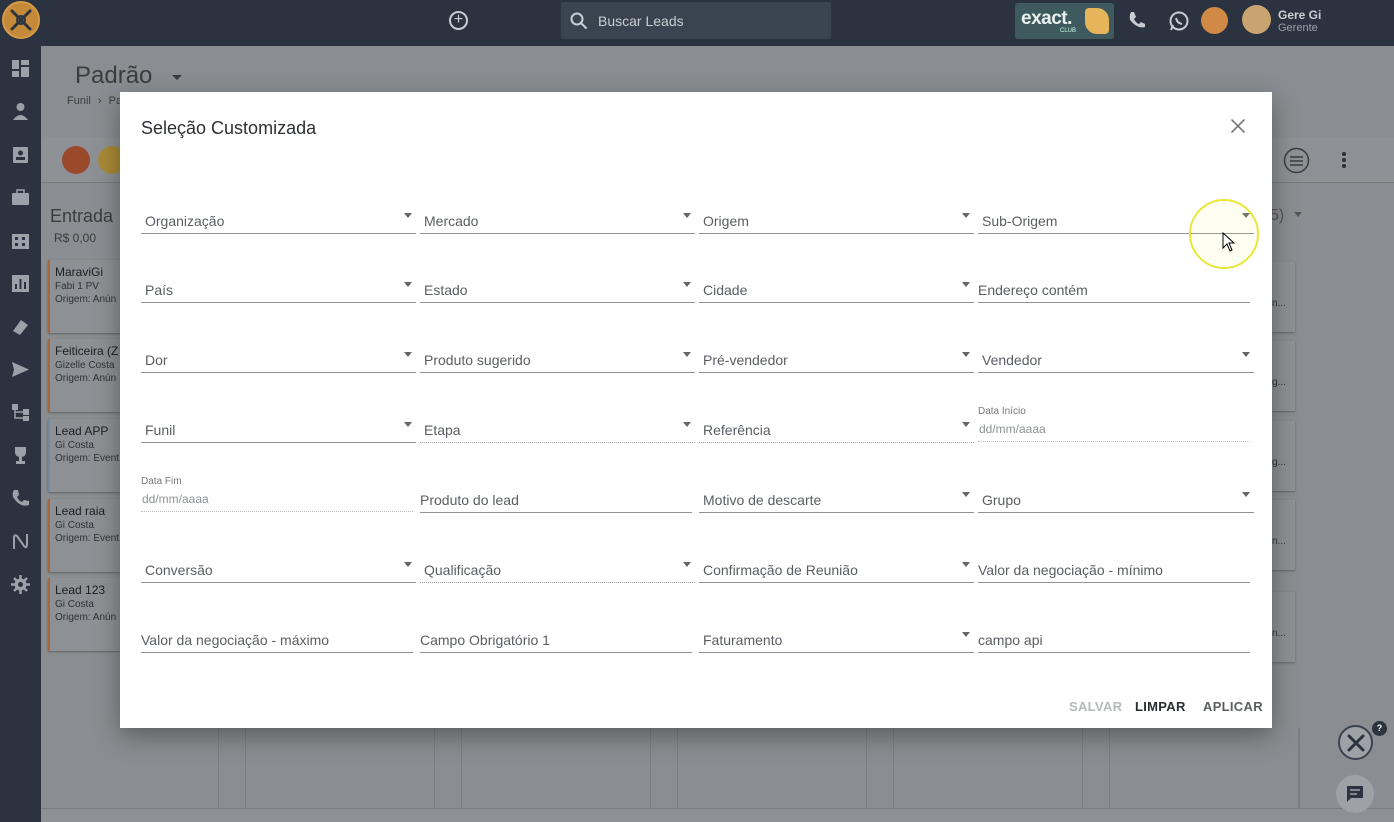  Describe the element at coordinates (1296, 160) in the screenshot. I see `filter-icon` at that location.